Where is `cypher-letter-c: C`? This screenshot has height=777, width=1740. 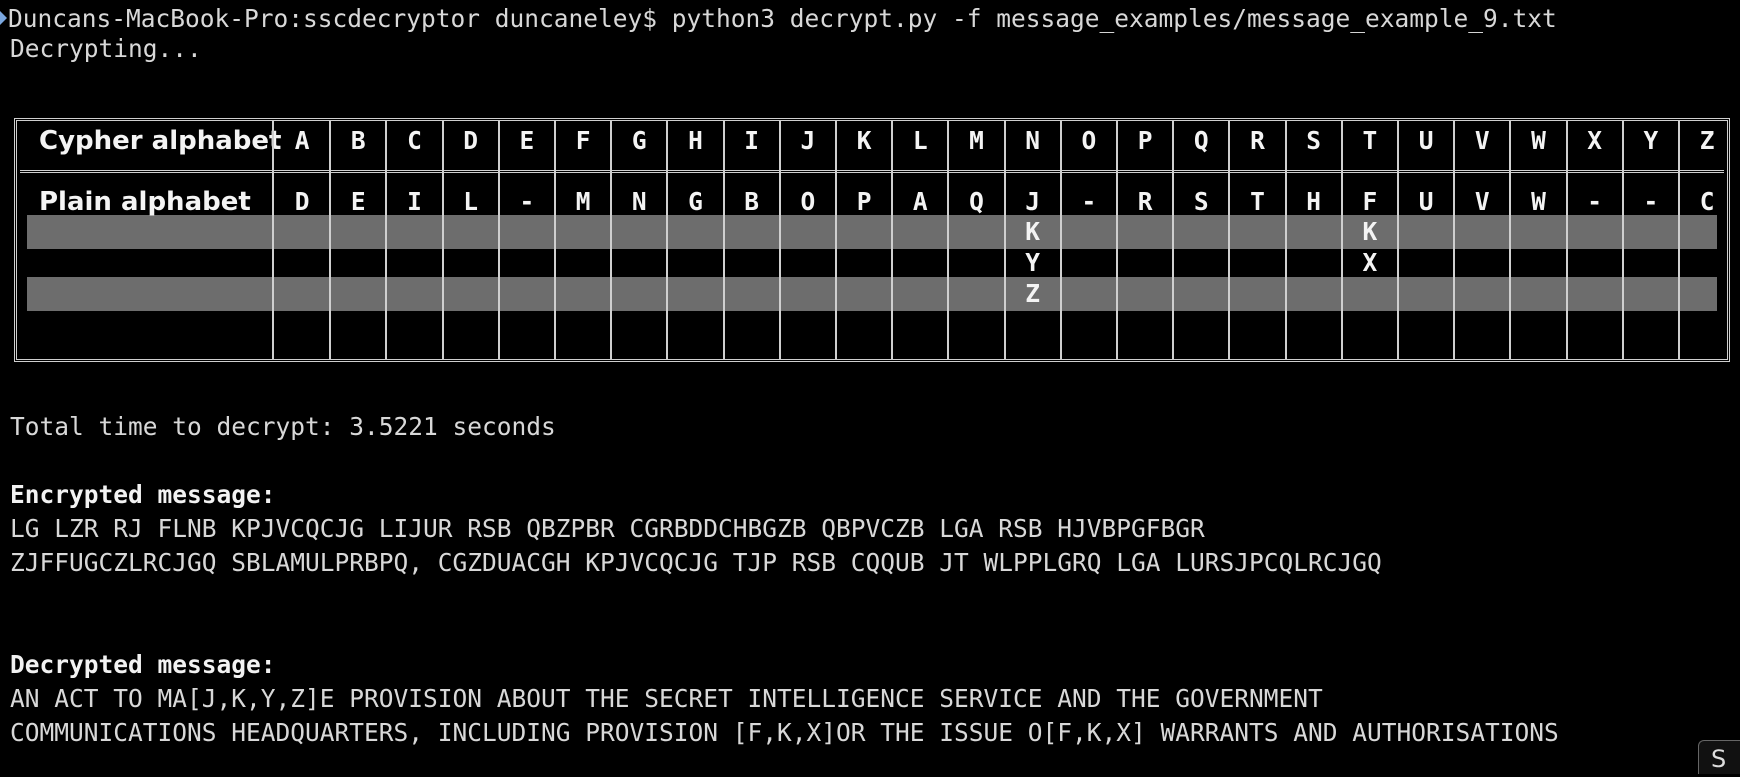 cypher-letter-c: C is located at coordinates (414, 140).